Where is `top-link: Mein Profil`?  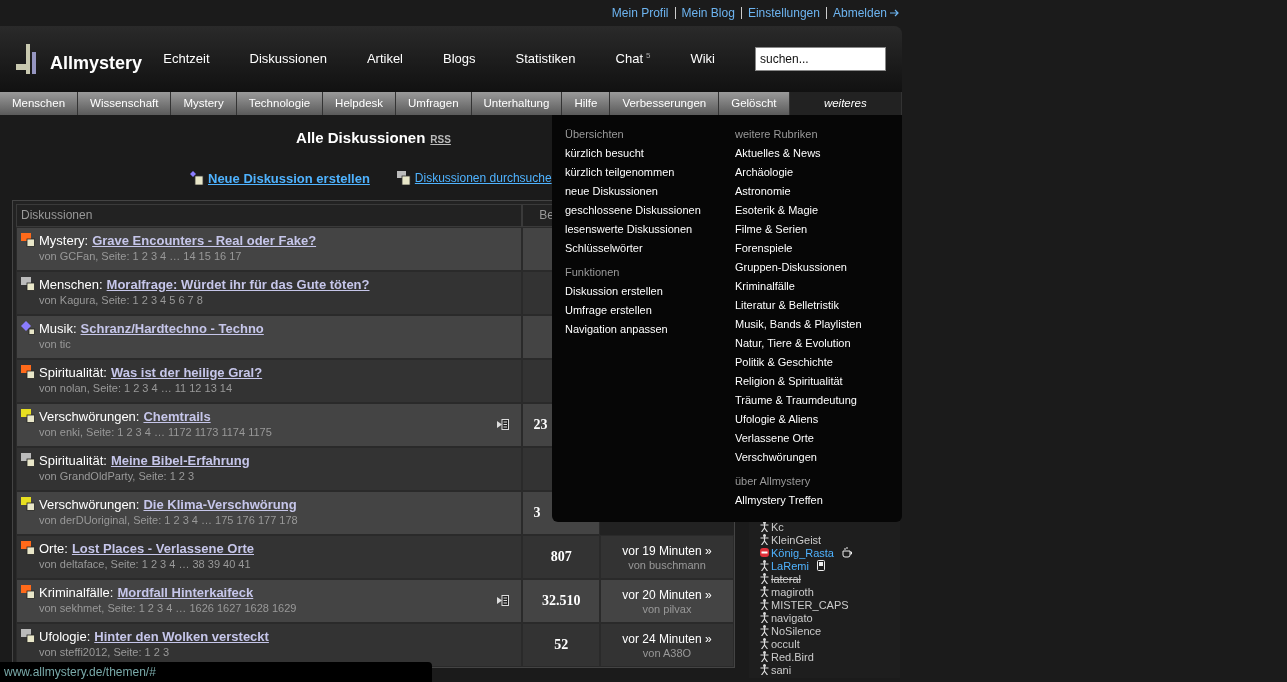
top-link: Mein Profil is located at coordinates (640, 13).